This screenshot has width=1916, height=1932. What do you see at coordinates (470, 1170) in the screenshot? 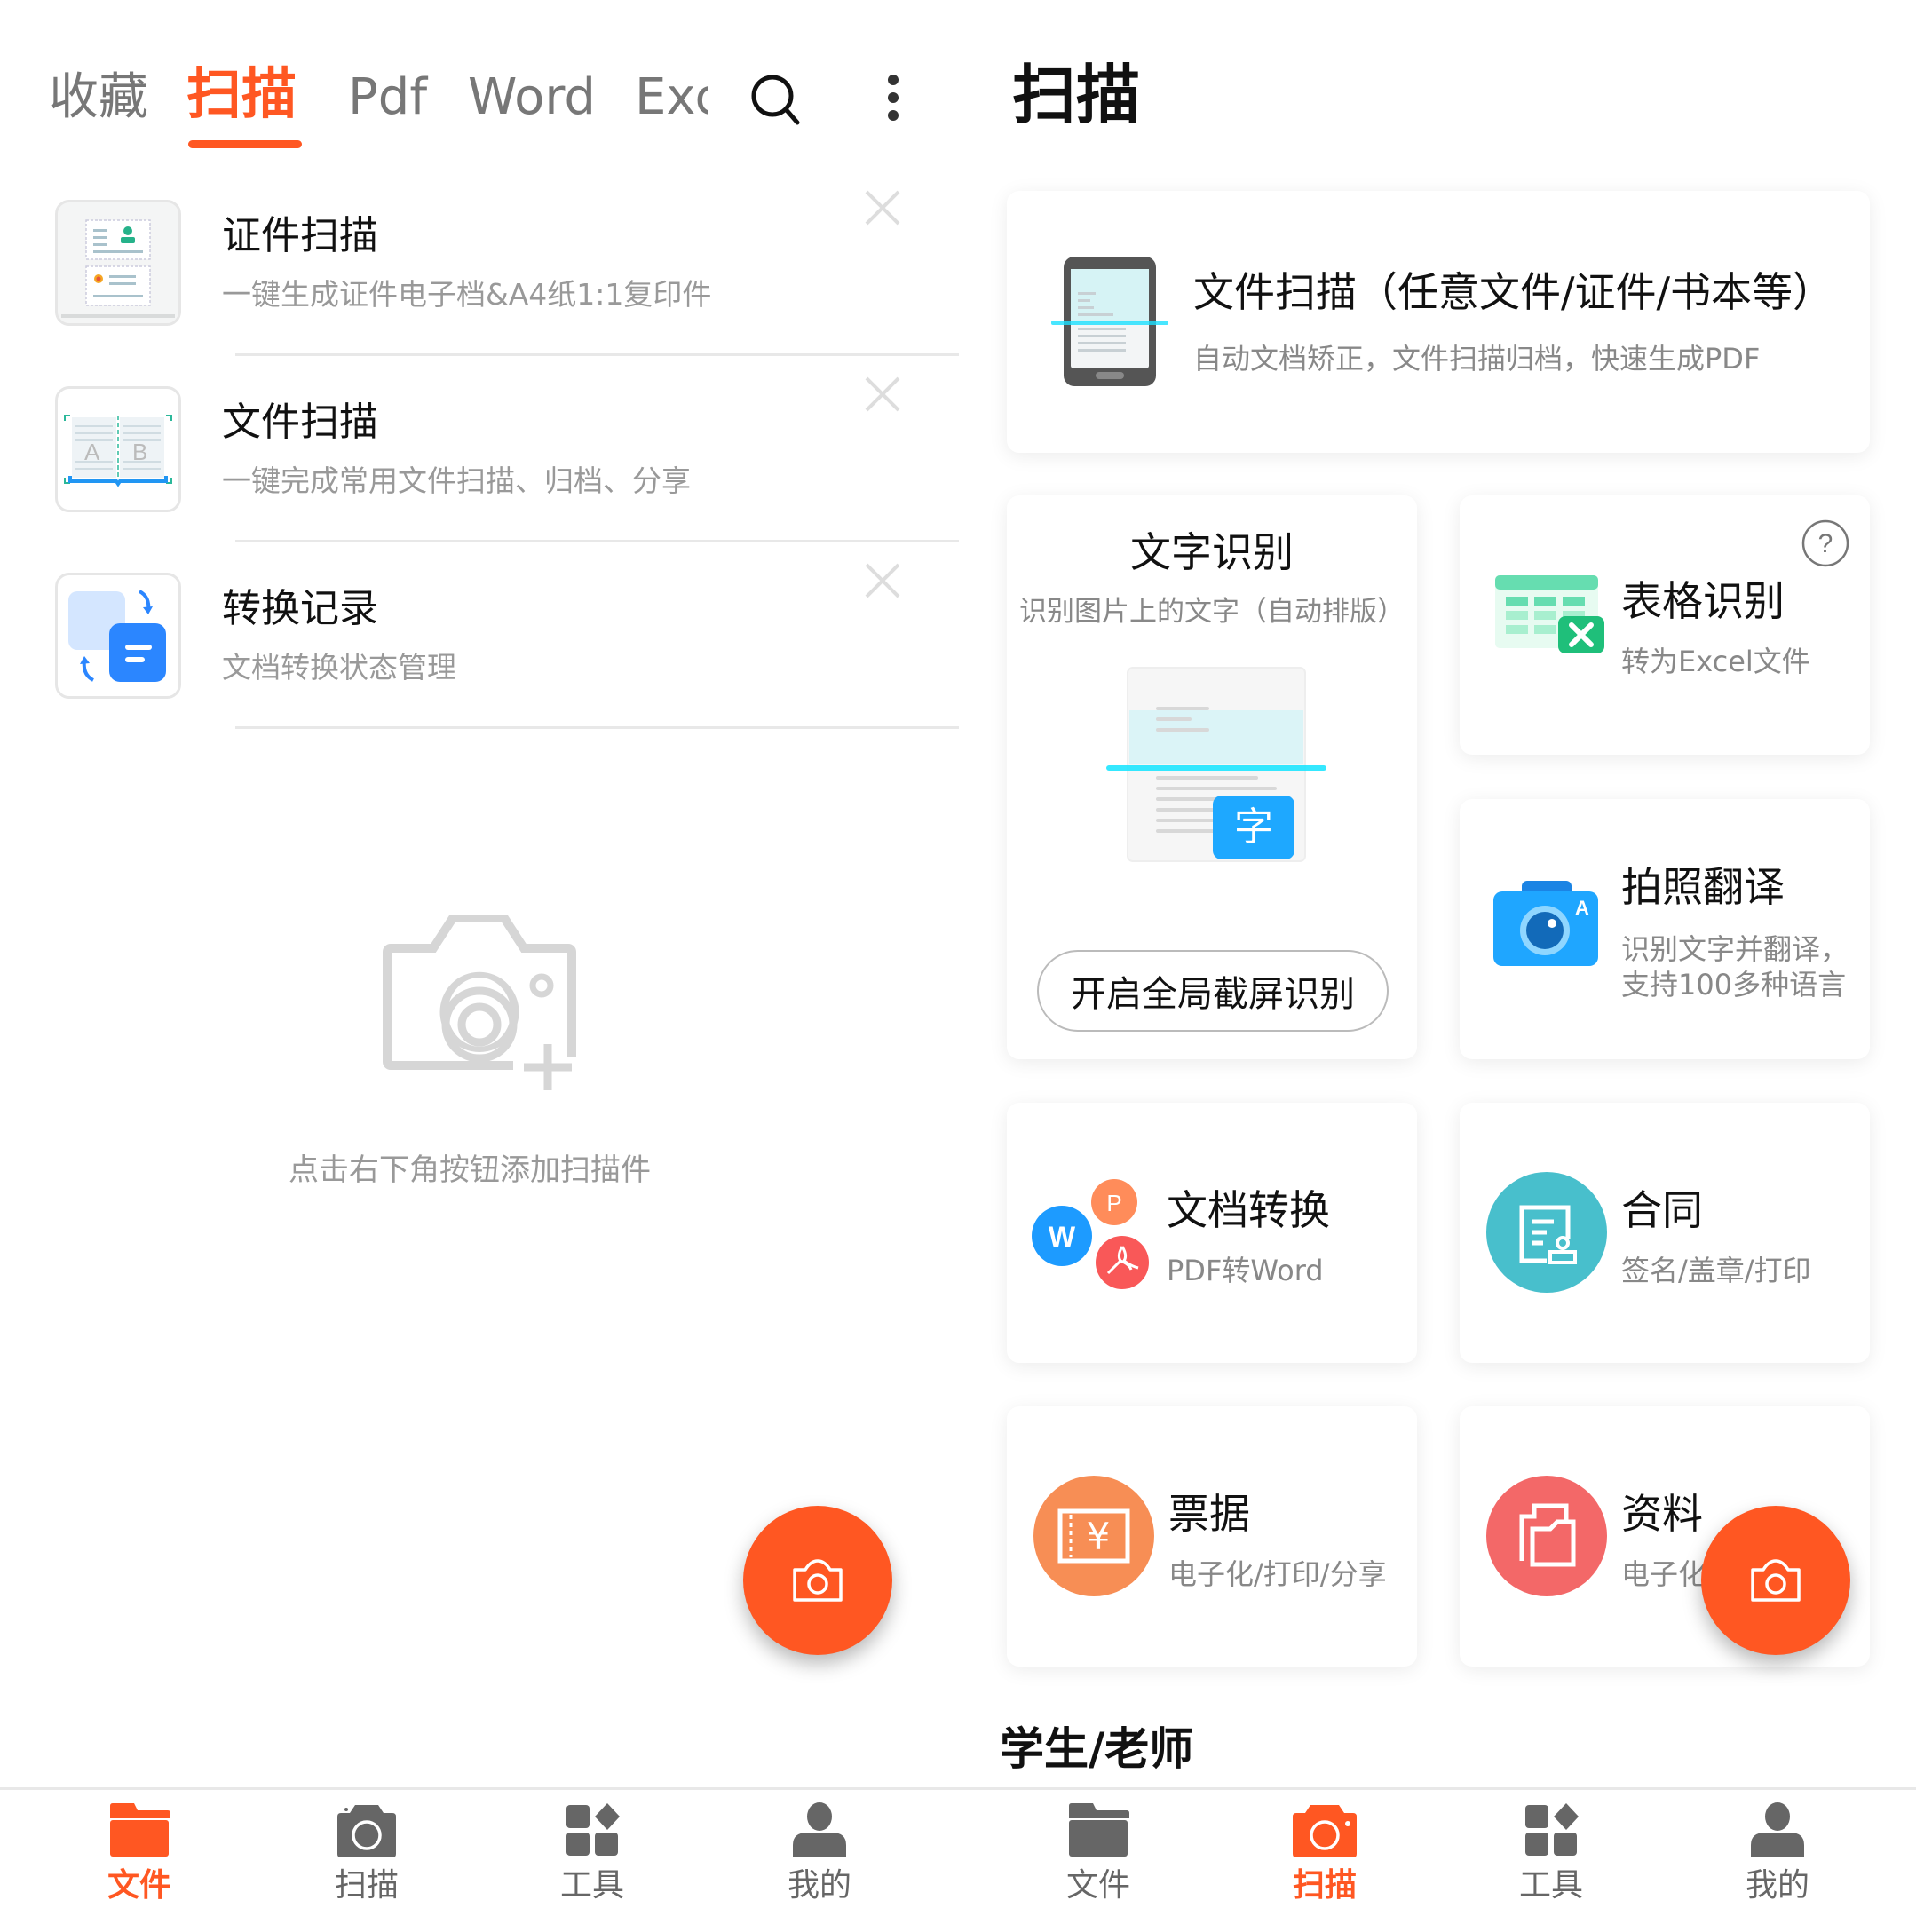
I see `empty-state-text: 点击右下角按钮添加扫描件` at bounding box center [470, 1170].